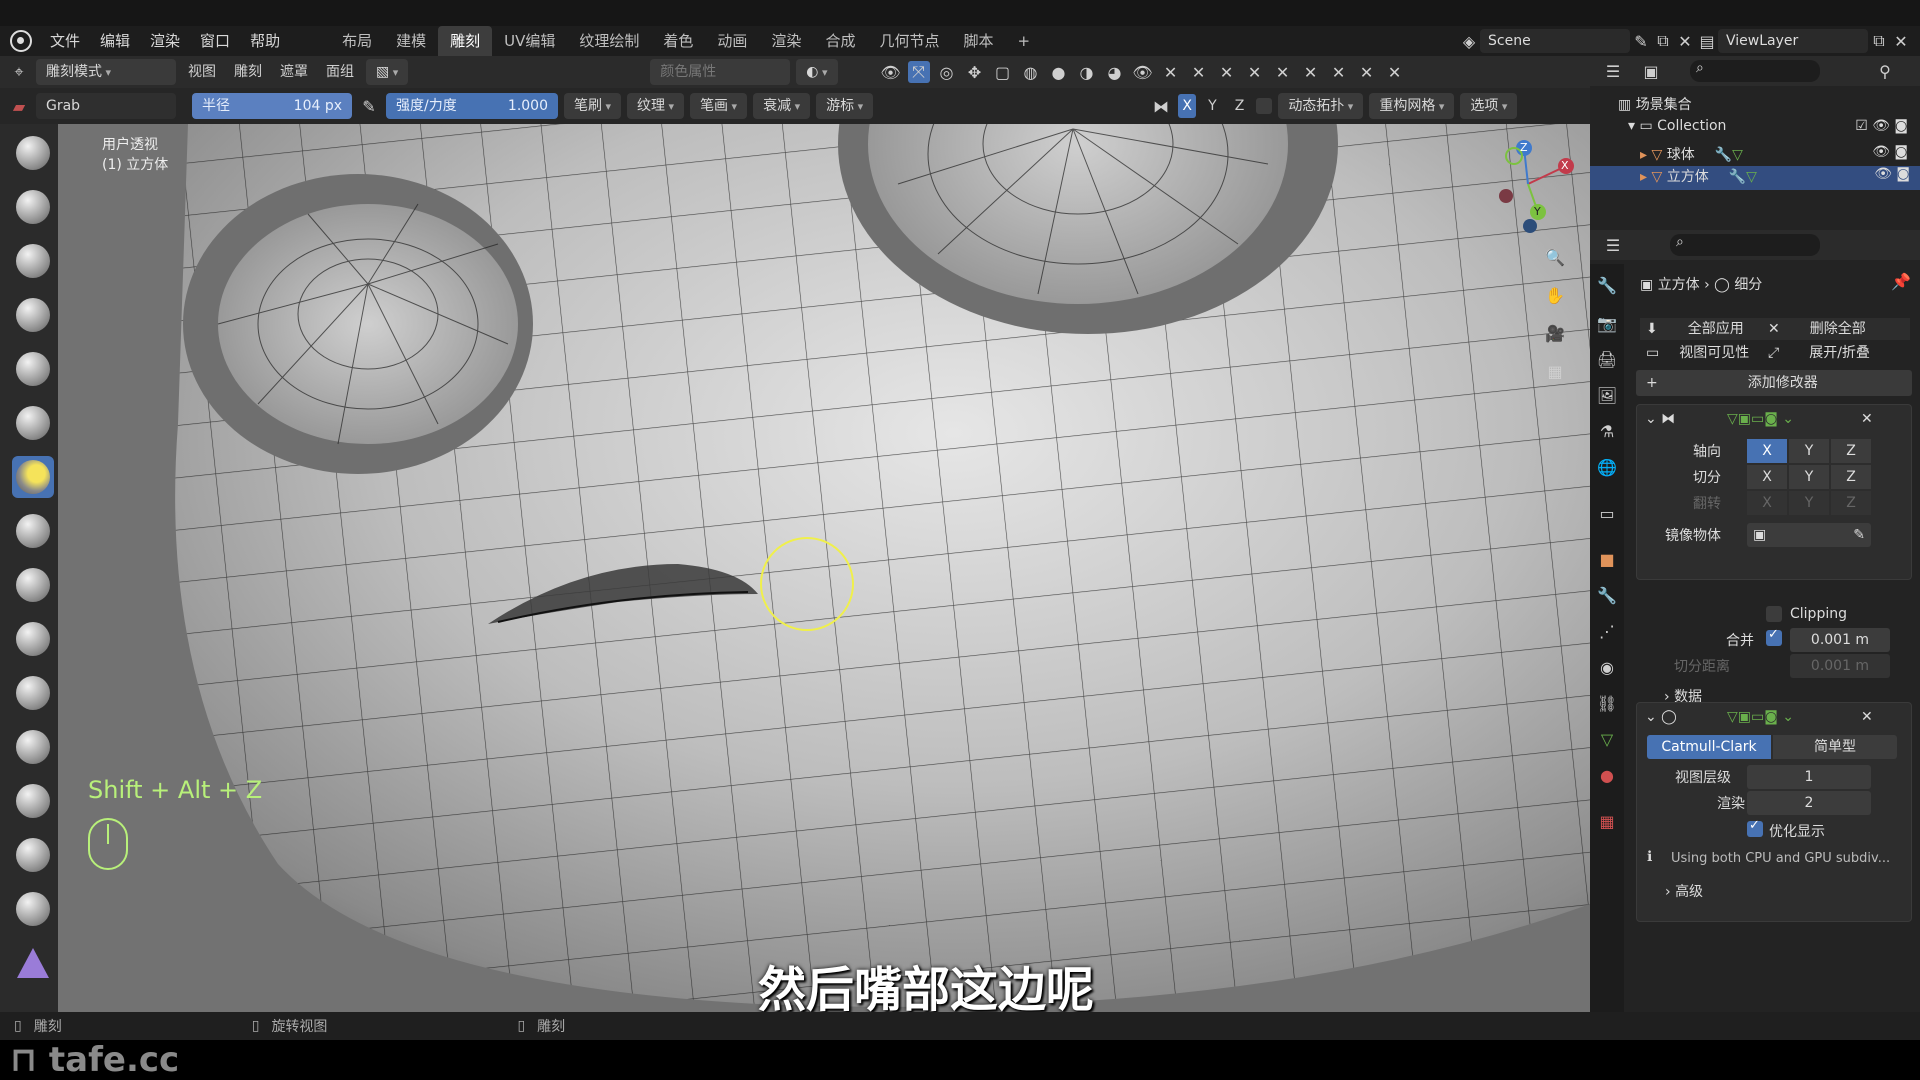 The image size is (1920, 1080). Describe the element at coordinates (978, 41) in the screenshot. I see `tab-scripting: 脚本` at that location.